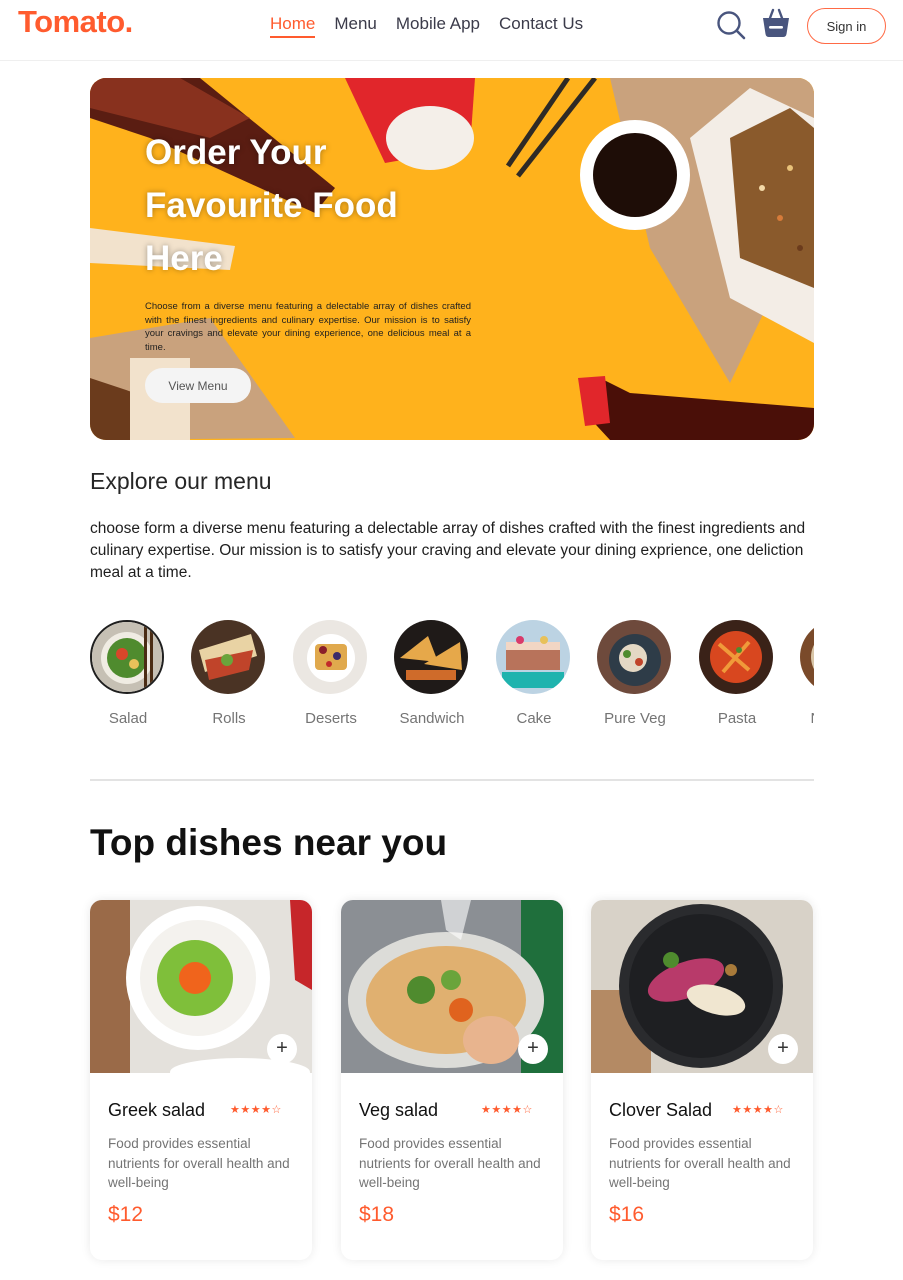  What do you see at coordinates (157, 1110) in the screenshot?
I see `dish-name: Greek salad` at bounding box center [157, 1110].